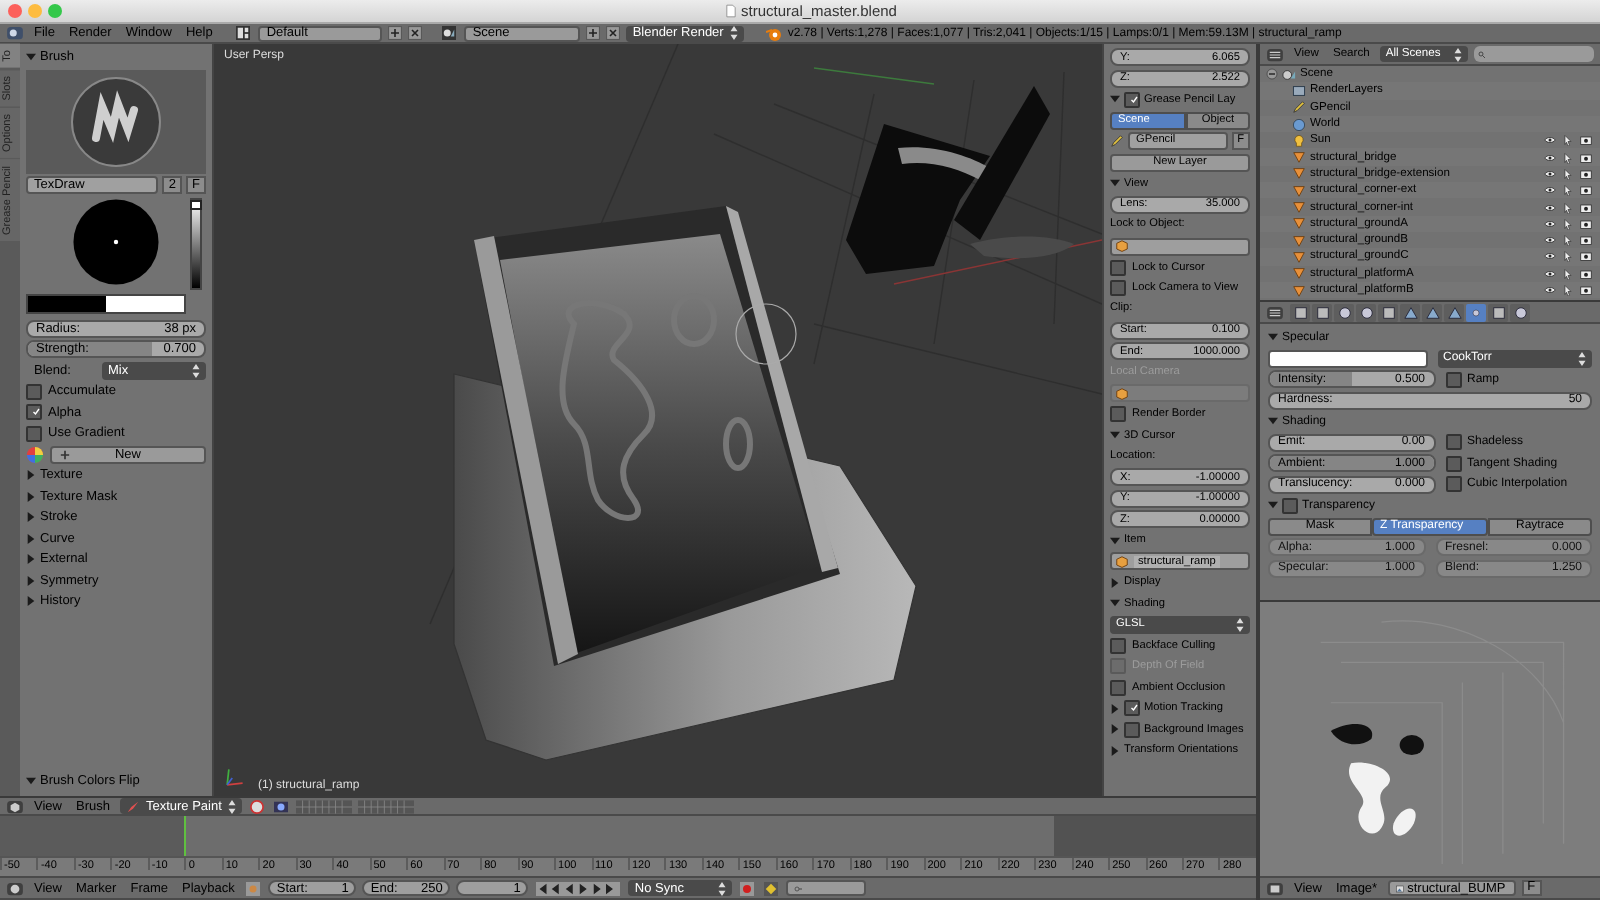 The width and height of the screenshot is (1600, 900). What do you see at coordinates (196, 204) in the screenshot?
I see `slider-thumb` at bounding box center [196, 204].